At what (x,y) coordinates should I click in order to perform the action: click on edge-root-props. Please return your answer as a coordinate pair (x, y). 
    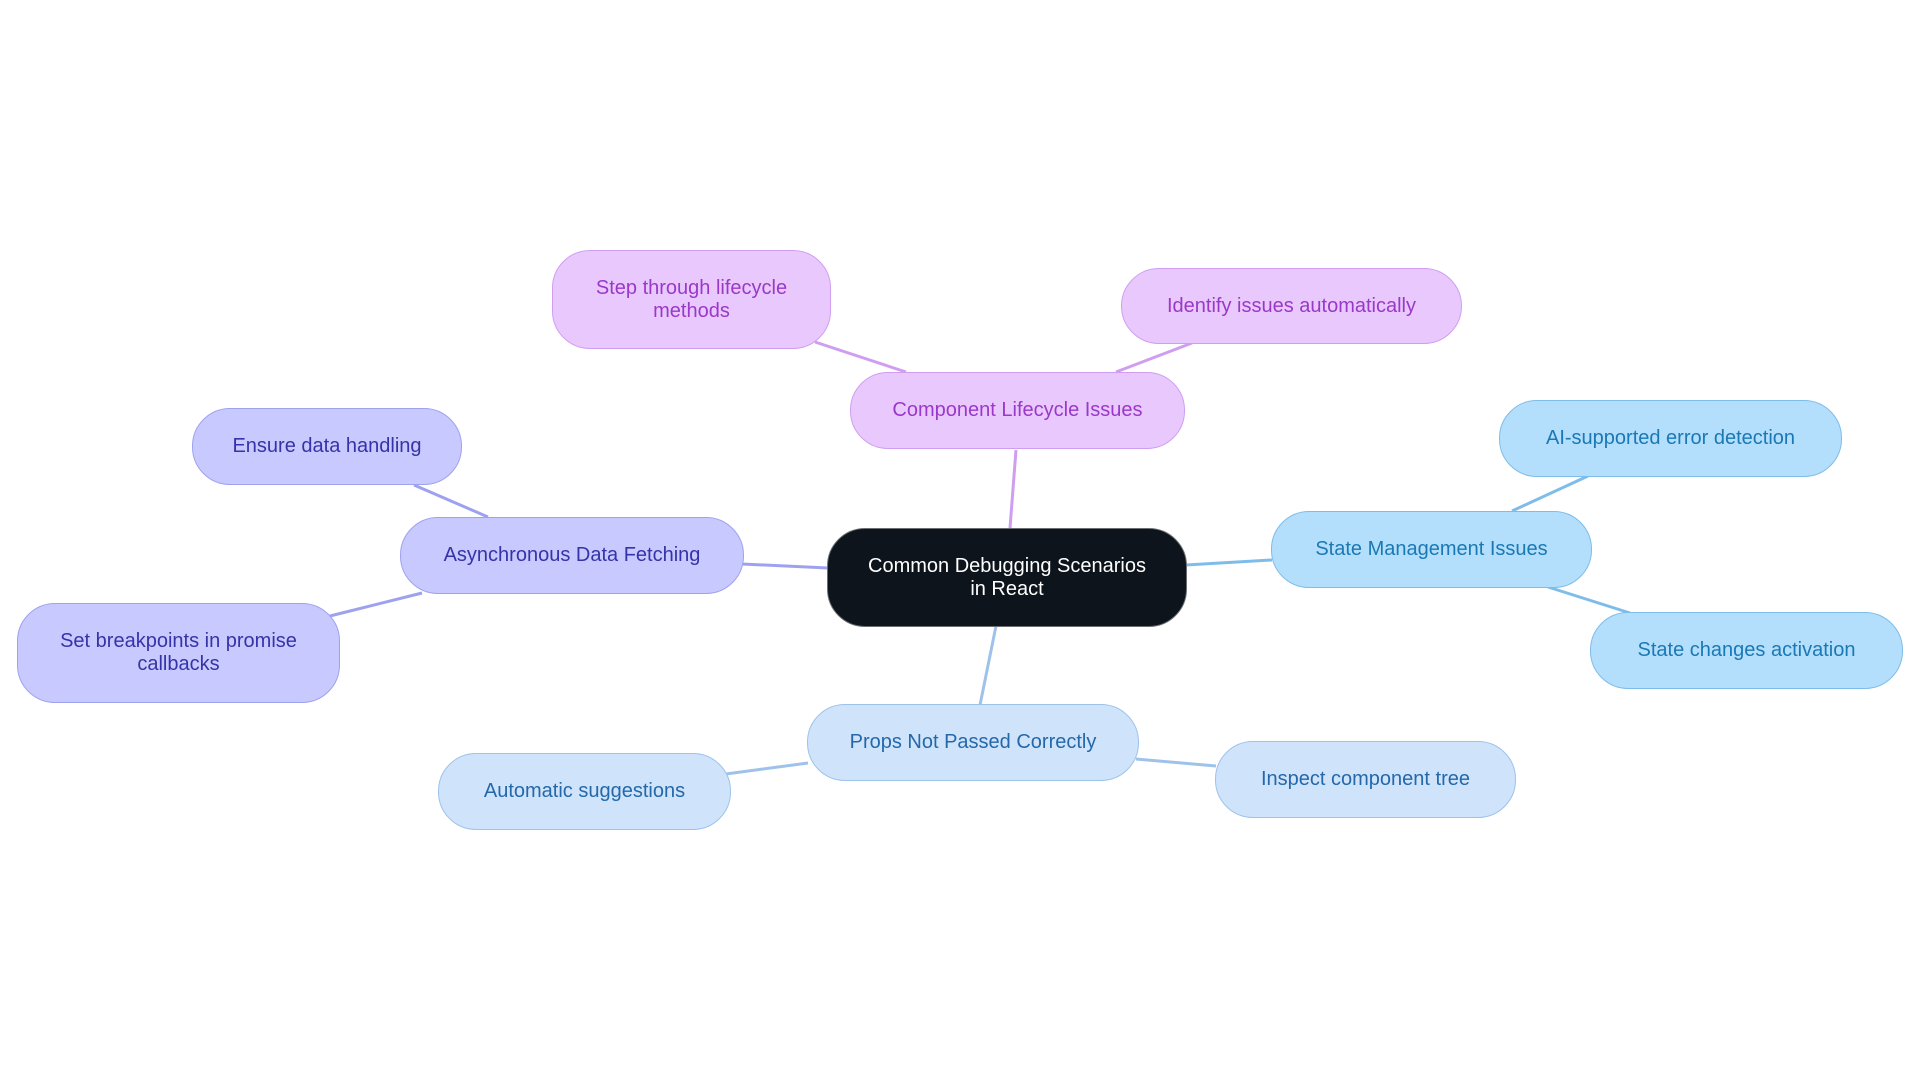
    Looking at the image, I should click on (988, 665).